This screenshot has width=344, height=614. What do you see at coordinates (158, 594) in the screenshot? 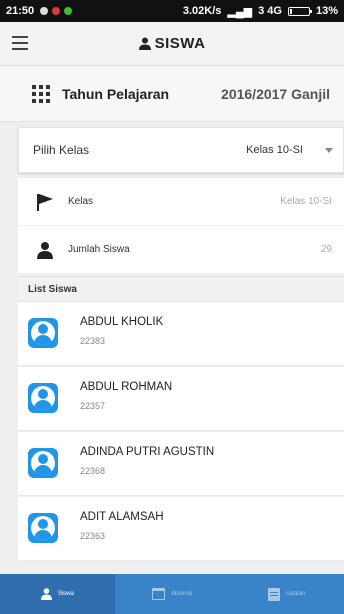
I see `calendar-icon` at bounding box center [158, 594].